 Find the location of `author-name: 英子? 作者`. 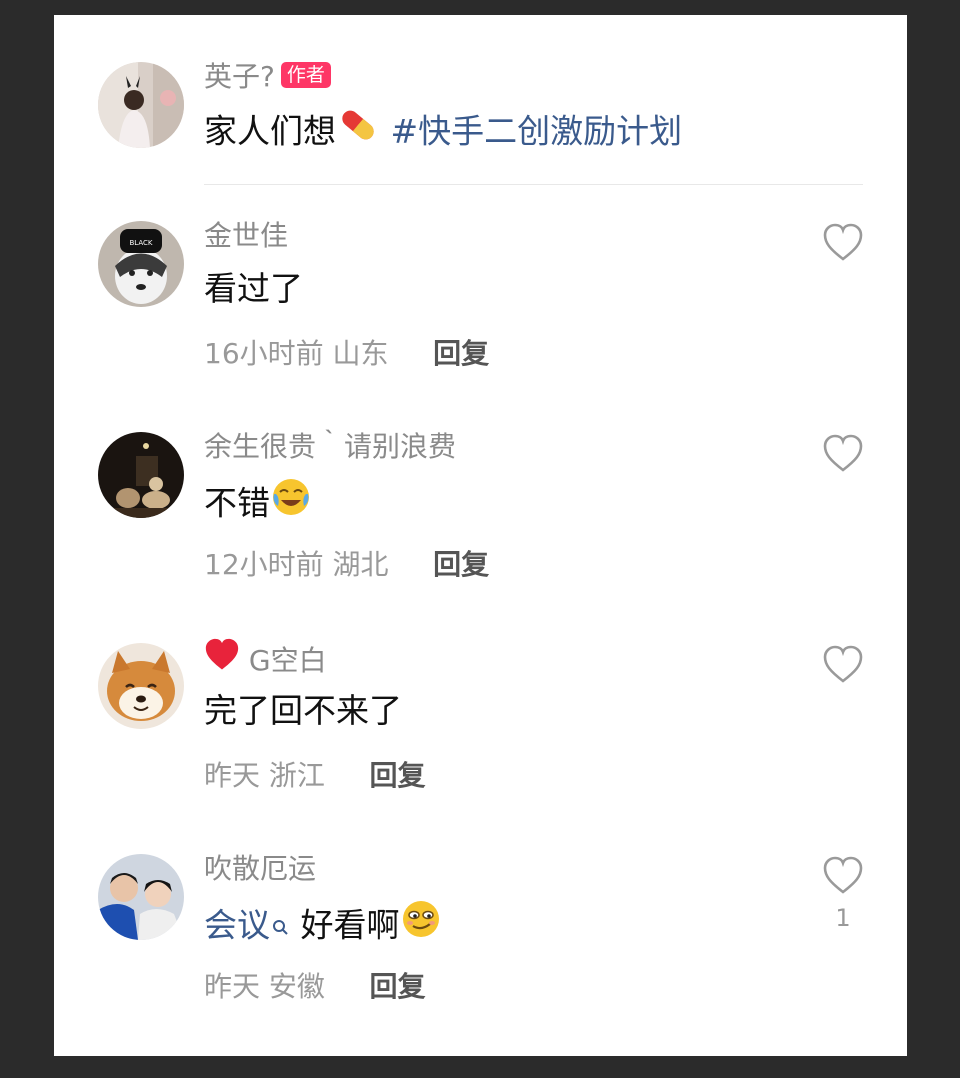

author-name: 英子? 作者 is located at coordinates (267, 77).